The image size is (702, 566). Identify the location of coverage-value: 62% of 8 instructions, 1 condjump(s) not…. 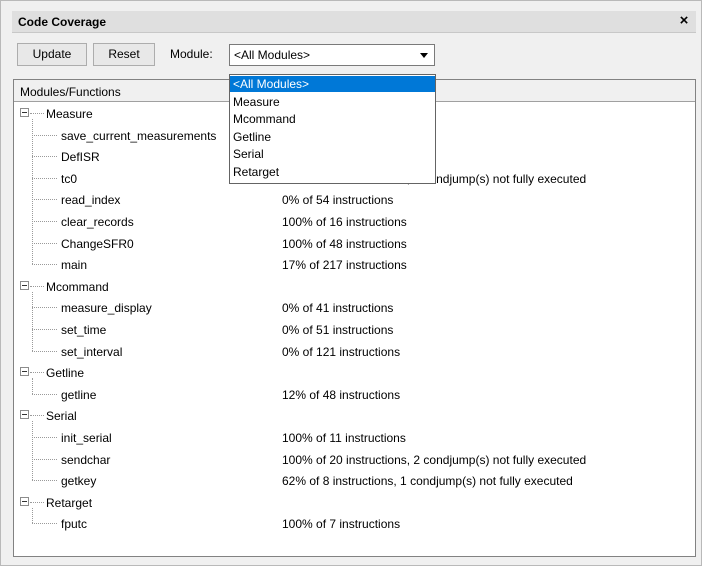
(427, 481).